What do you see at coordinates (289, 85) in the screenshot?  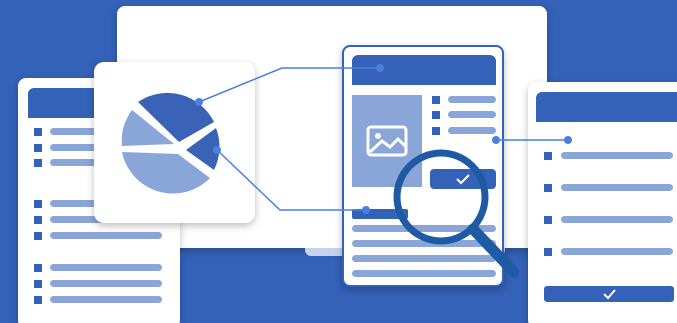 I see `connector-top` at bounding box center [289, 85].